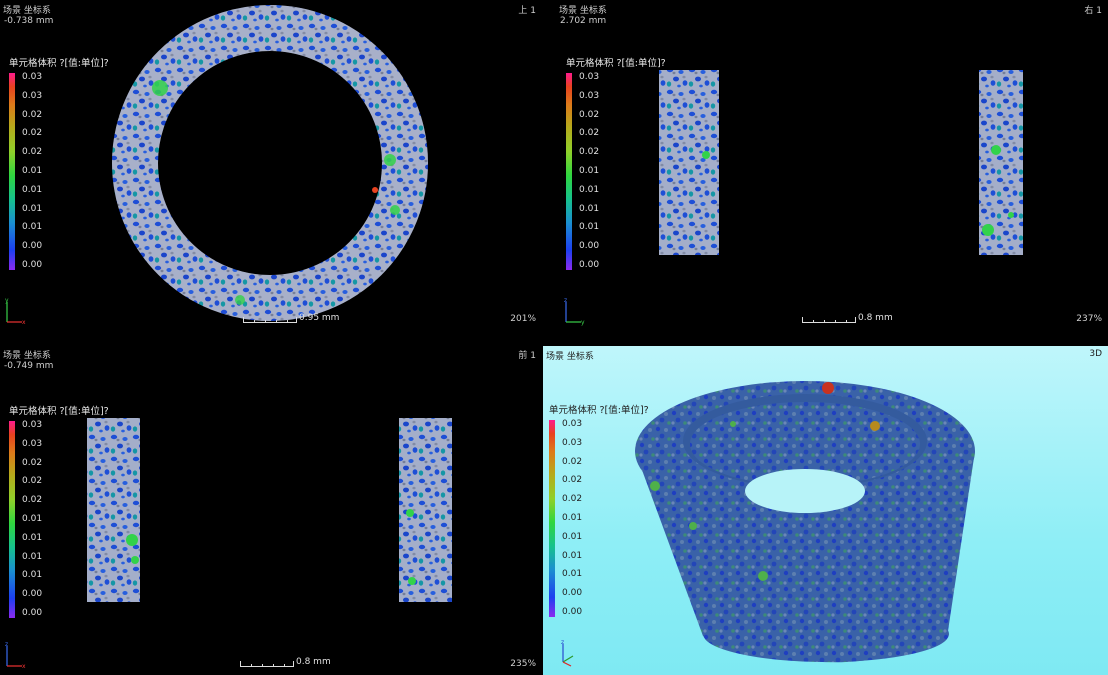 This screenshot has width=1108, height=675. What do you see at coordinates (523, 319) in the screenshot?
I see `zoom-level: 201%` at bounding box center [523, 319].